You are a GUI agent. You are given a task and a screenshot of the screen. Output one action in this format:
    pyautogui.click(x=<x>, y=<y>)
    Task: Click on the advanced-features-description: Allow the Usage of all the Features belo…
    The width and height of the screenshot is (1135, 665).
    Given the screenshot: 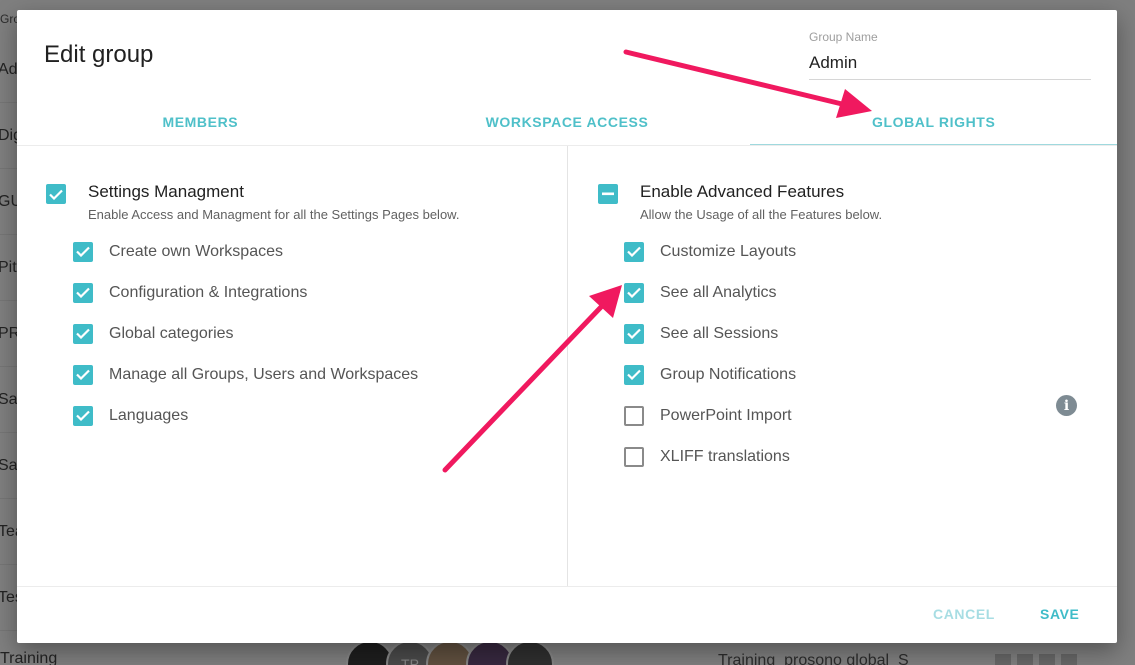 What is the action you would take?
    pyautogui.click(x=761, y=214)
    